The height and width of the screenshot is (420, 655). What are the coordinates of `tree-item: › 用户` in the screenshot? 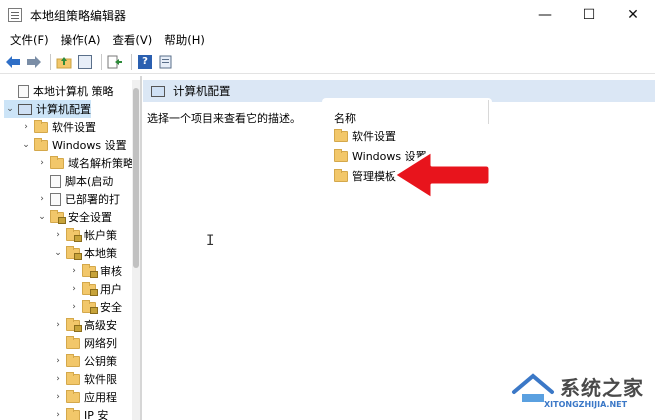 It's located at (95, 289).